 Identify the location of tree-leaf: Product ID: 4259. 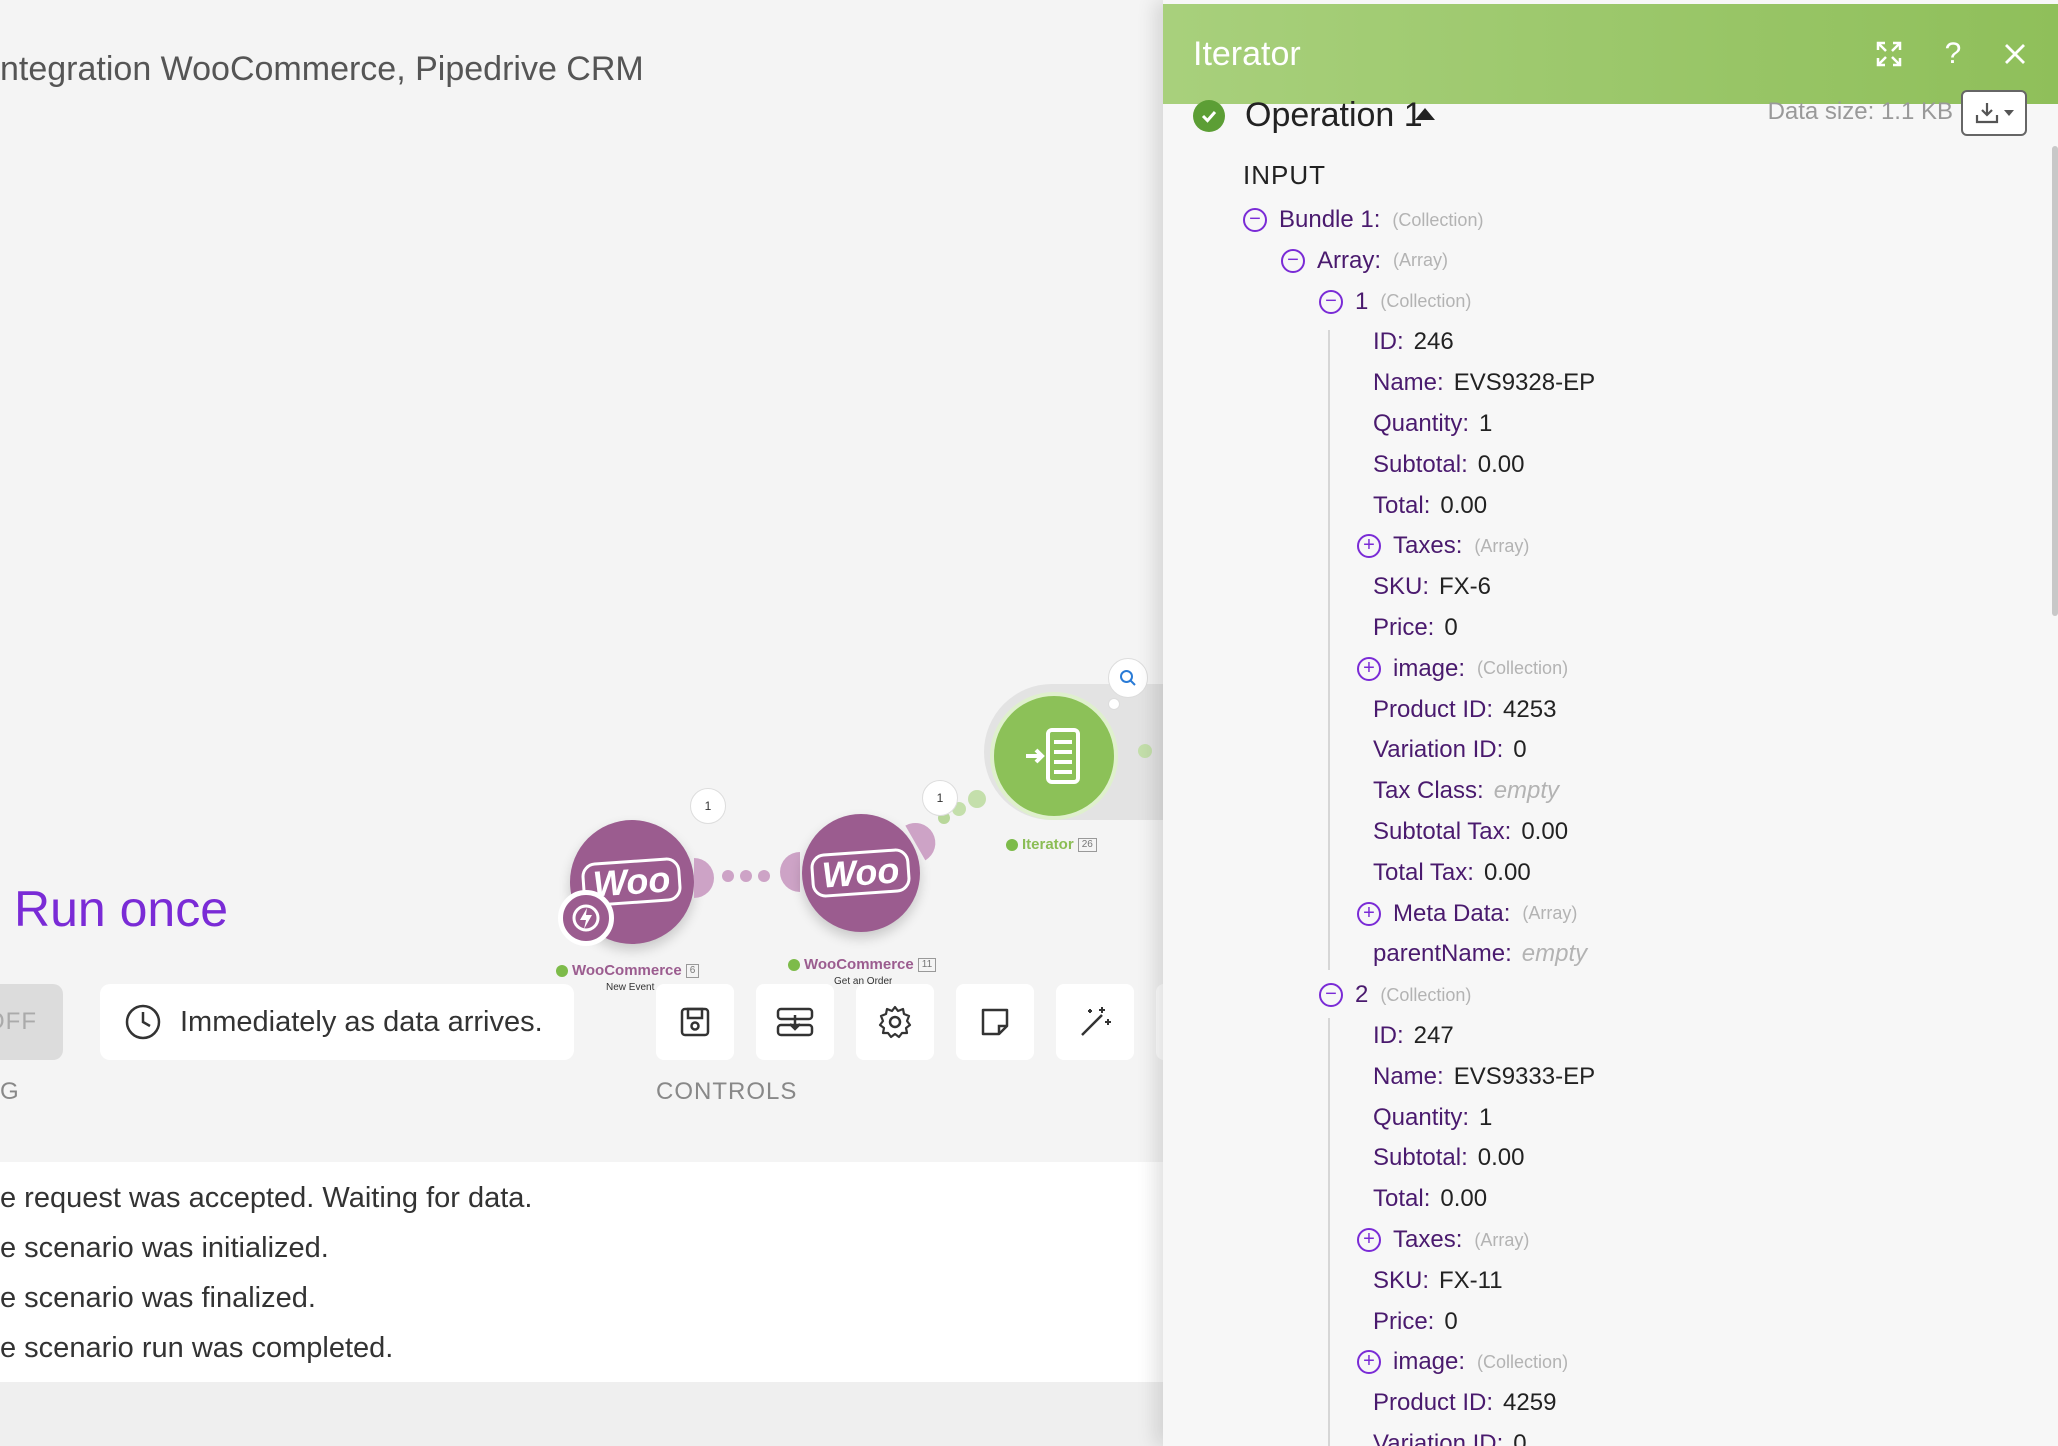
(1464, 1403).